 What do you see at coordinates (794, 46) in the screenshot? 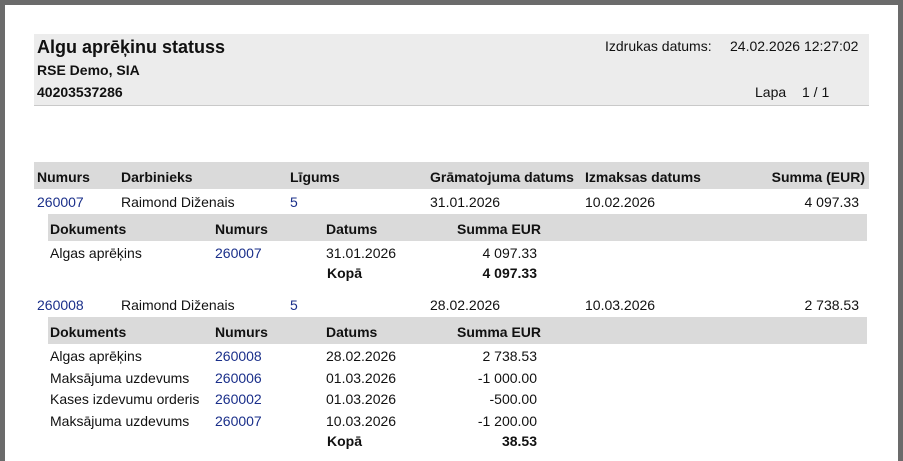
I see `print-date-value: 24.02.2026 12:27:02` at bounding box center [794, 46].